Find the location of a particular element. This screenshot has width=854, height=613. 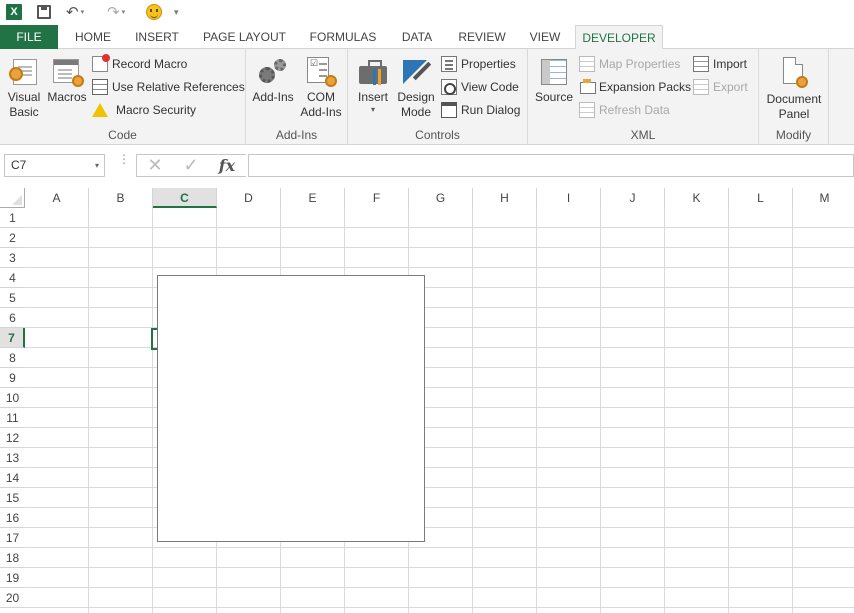

view-code-button: View Code is located at coordinates (480, 87).